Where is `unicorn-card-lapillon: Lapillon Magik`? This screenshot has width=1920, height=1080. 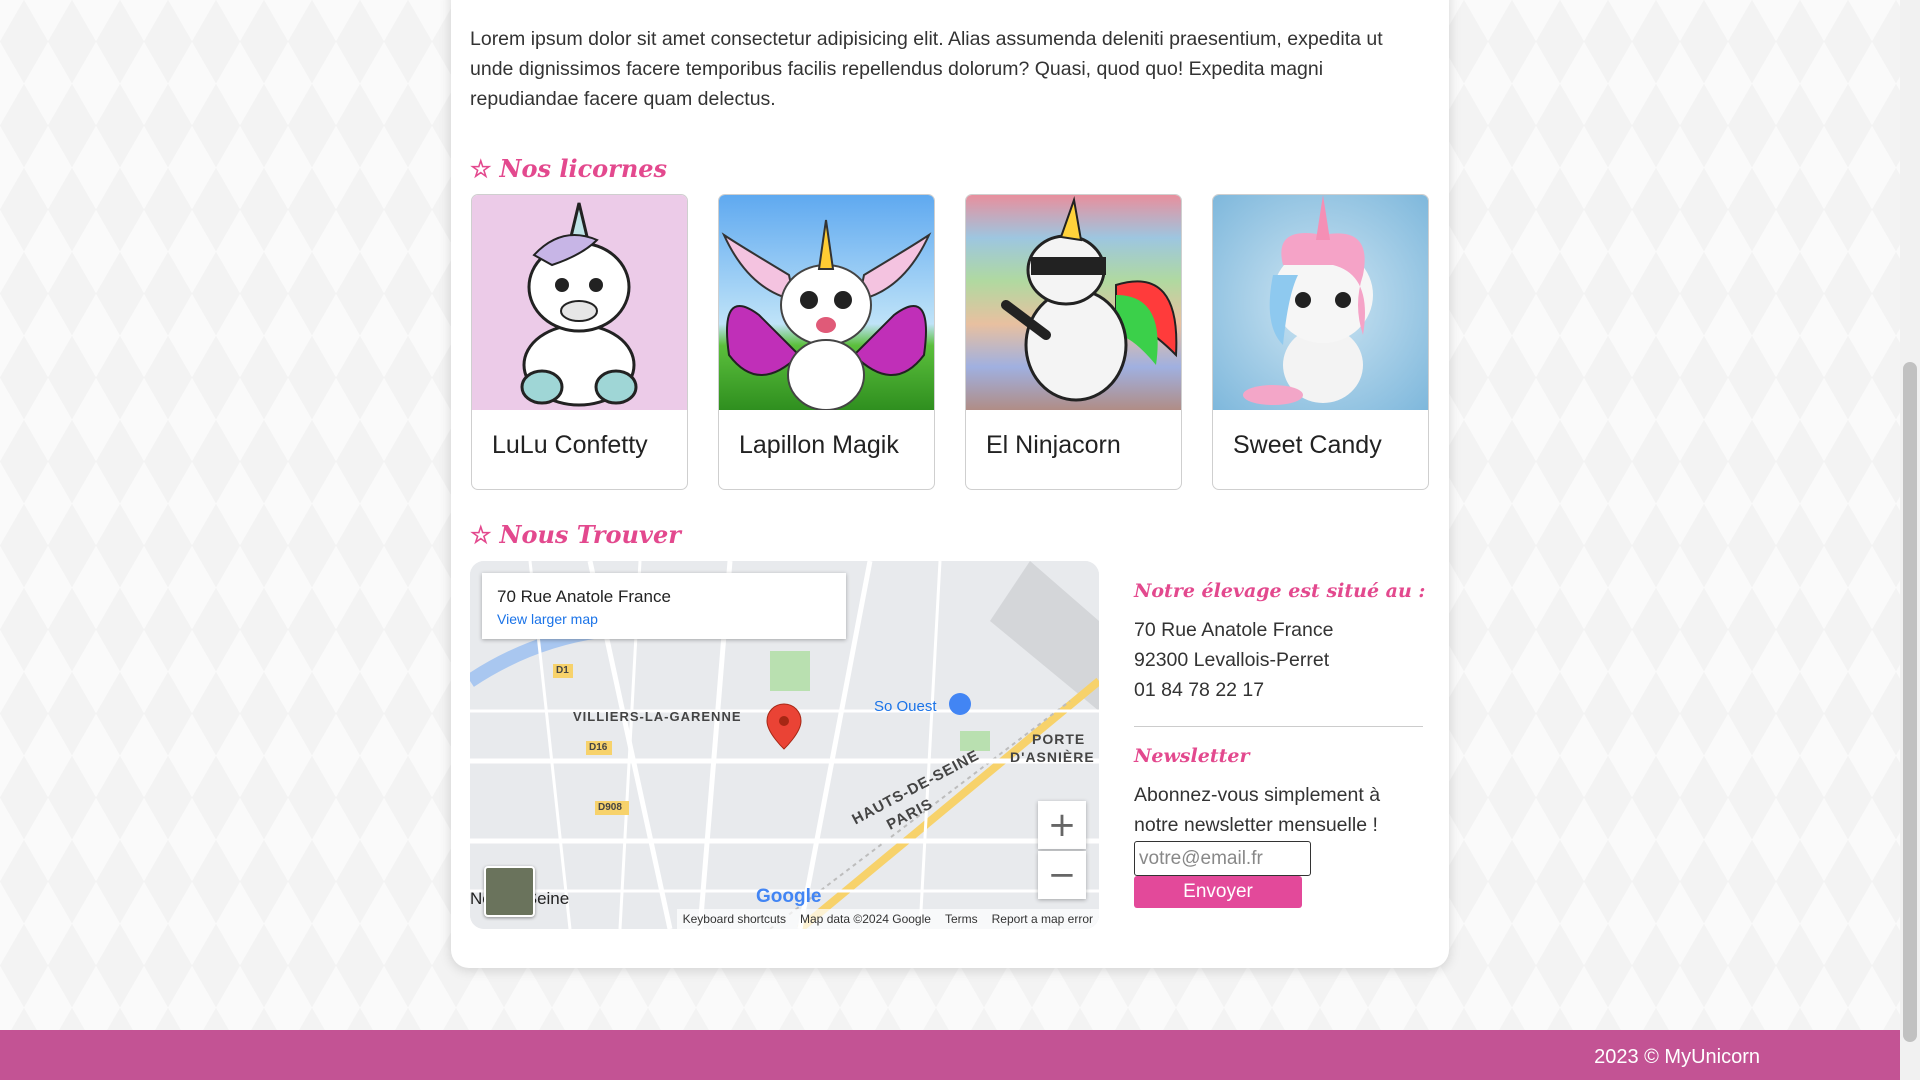 unicorn-card-lapillon: Lapillon Magik is located at coordinates (826, 342).